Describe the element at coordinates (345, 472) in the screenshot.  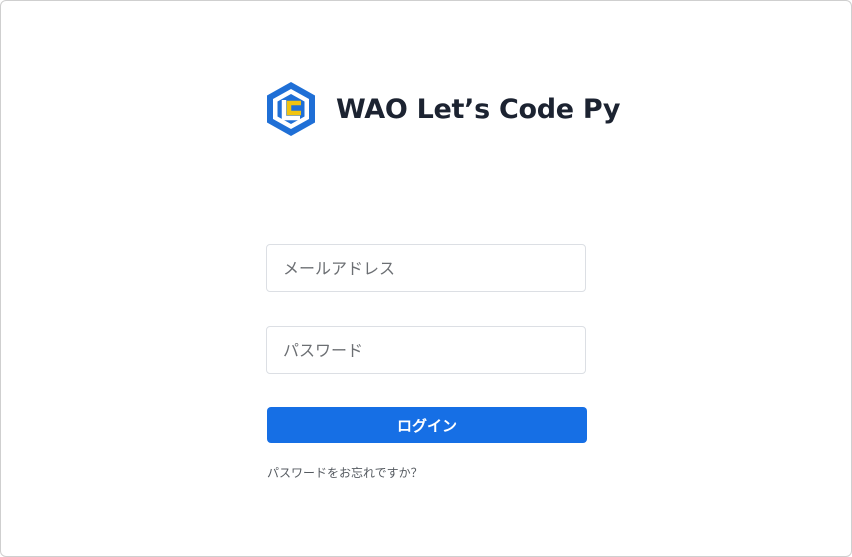
I see `forgot-password-link: パスワードをお忘れですか？` at that location.